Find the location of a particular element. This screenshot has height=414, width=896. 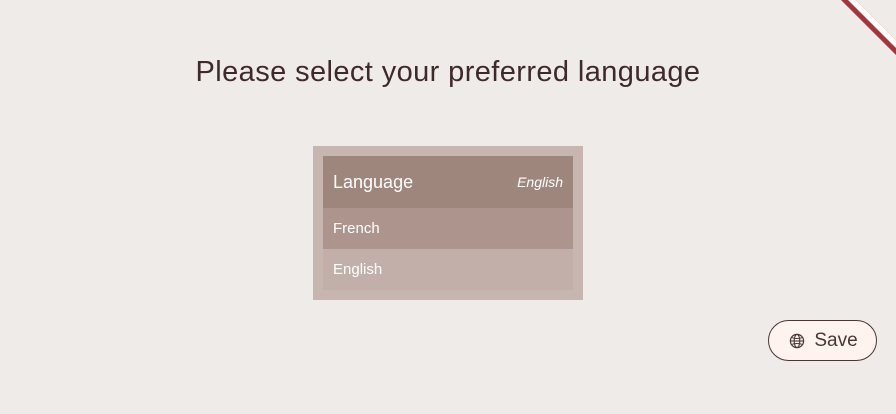

save-button: Save is located at coordinates (822, 340).